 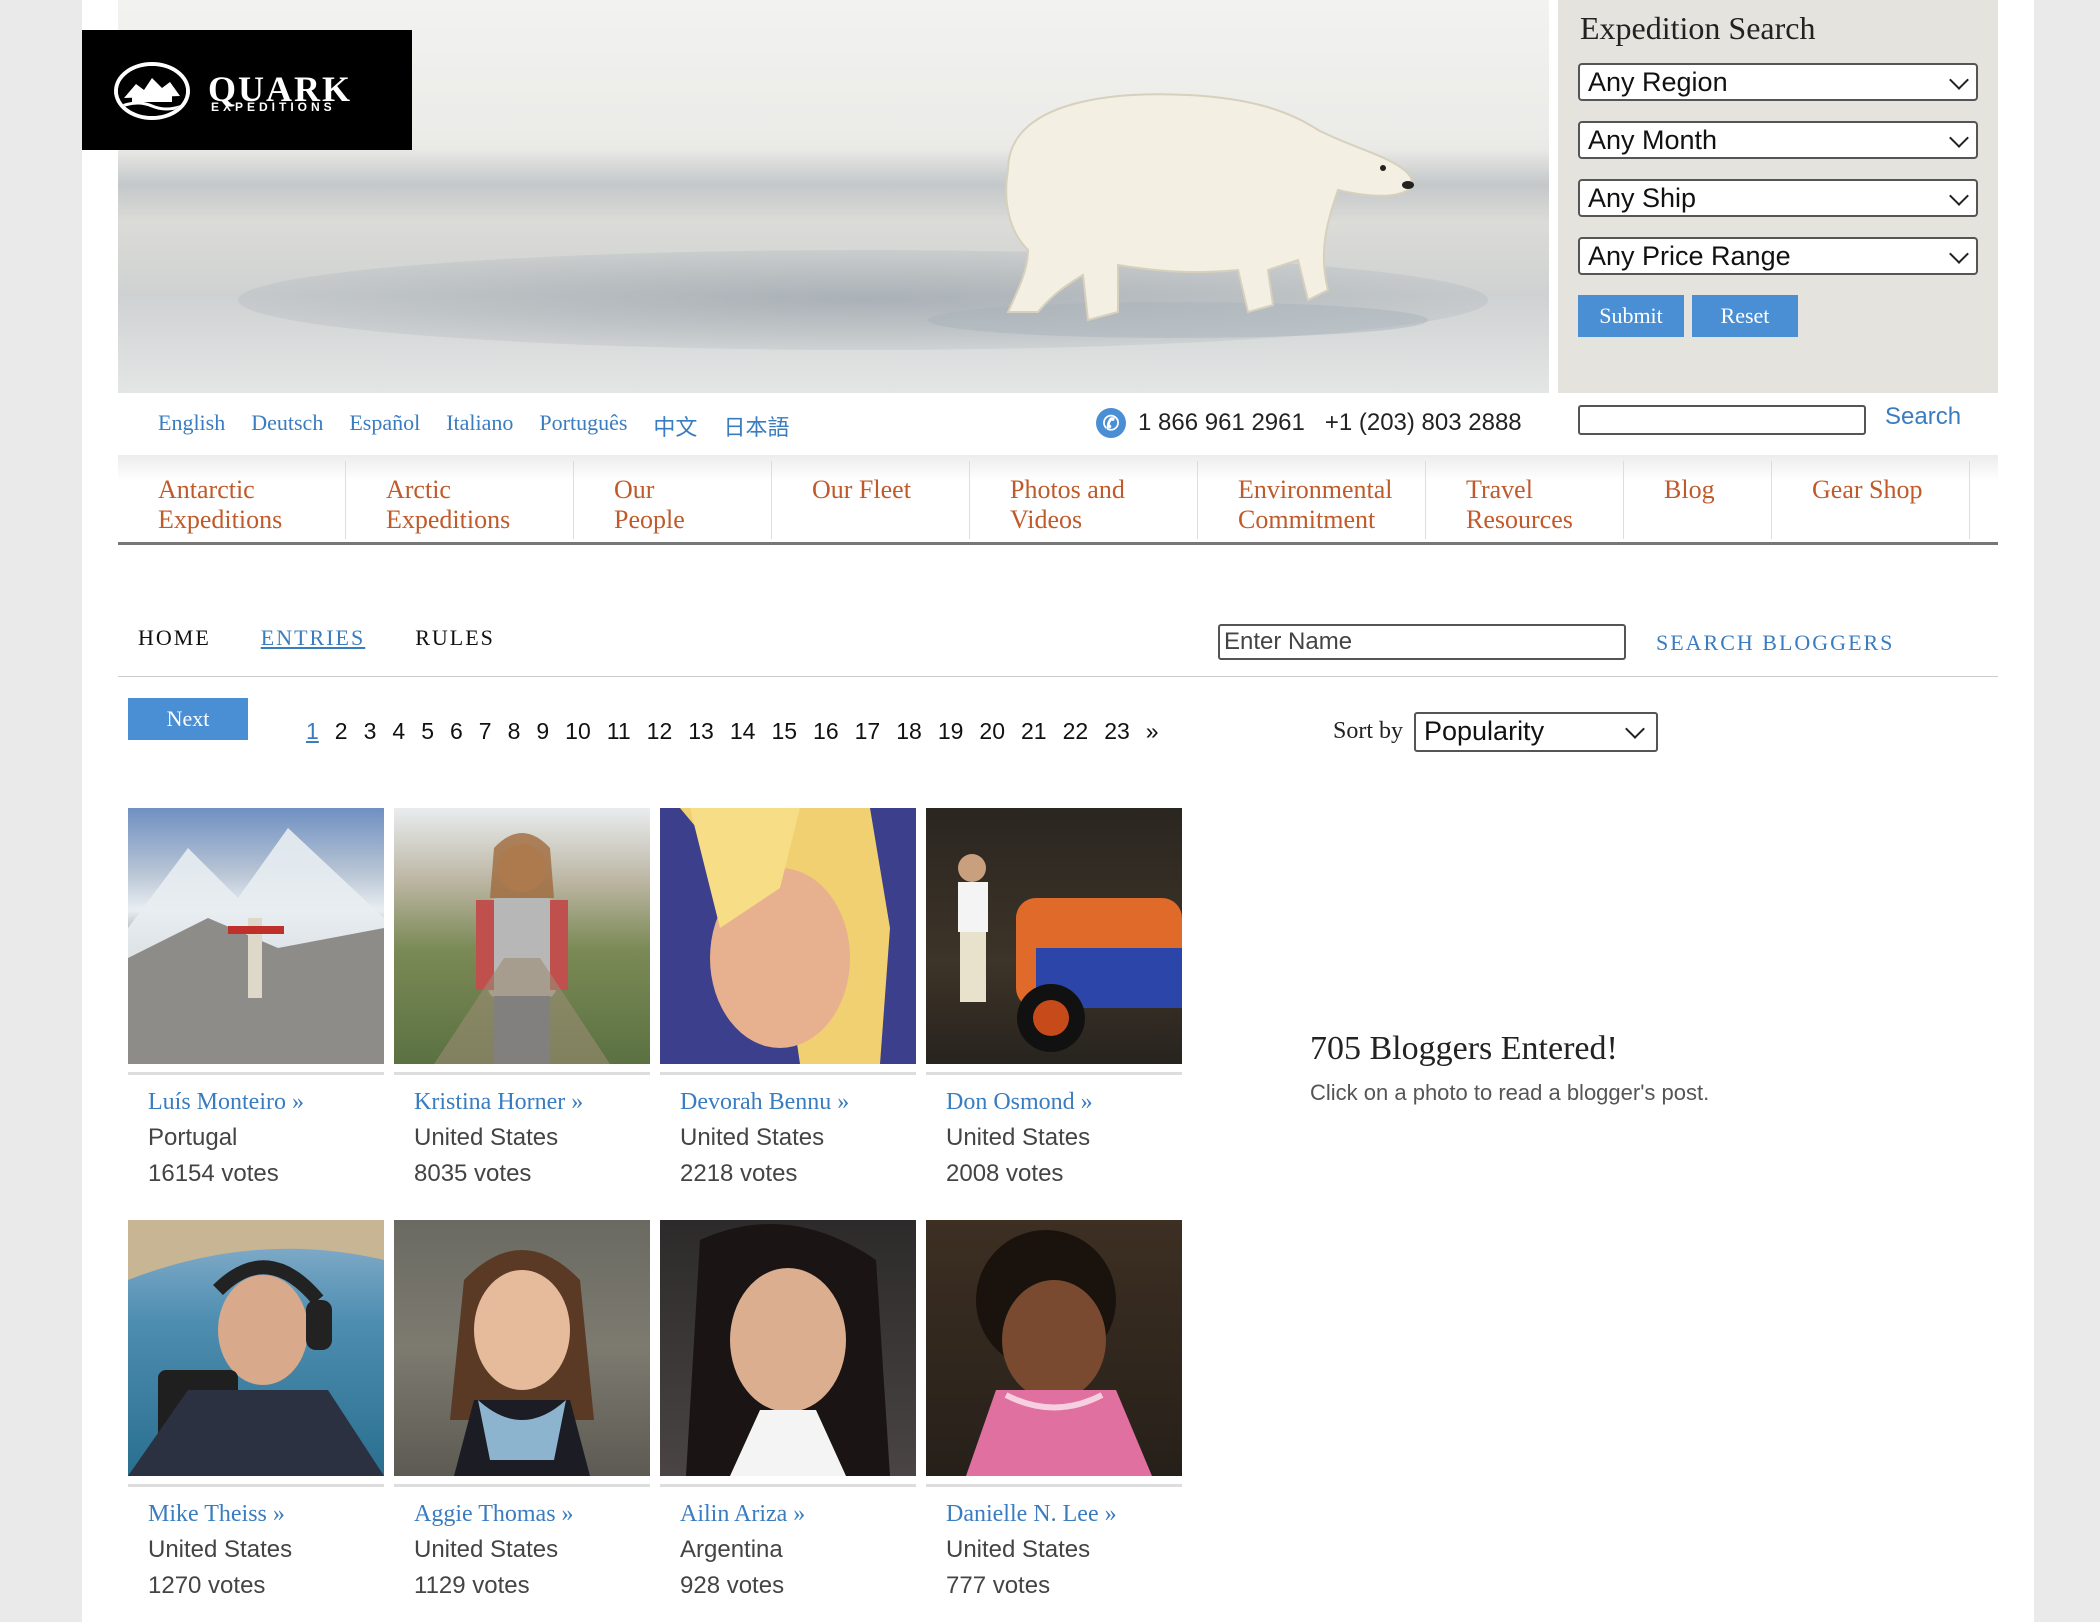 I want to click on page-link: 10, so click(x=578, y=731).